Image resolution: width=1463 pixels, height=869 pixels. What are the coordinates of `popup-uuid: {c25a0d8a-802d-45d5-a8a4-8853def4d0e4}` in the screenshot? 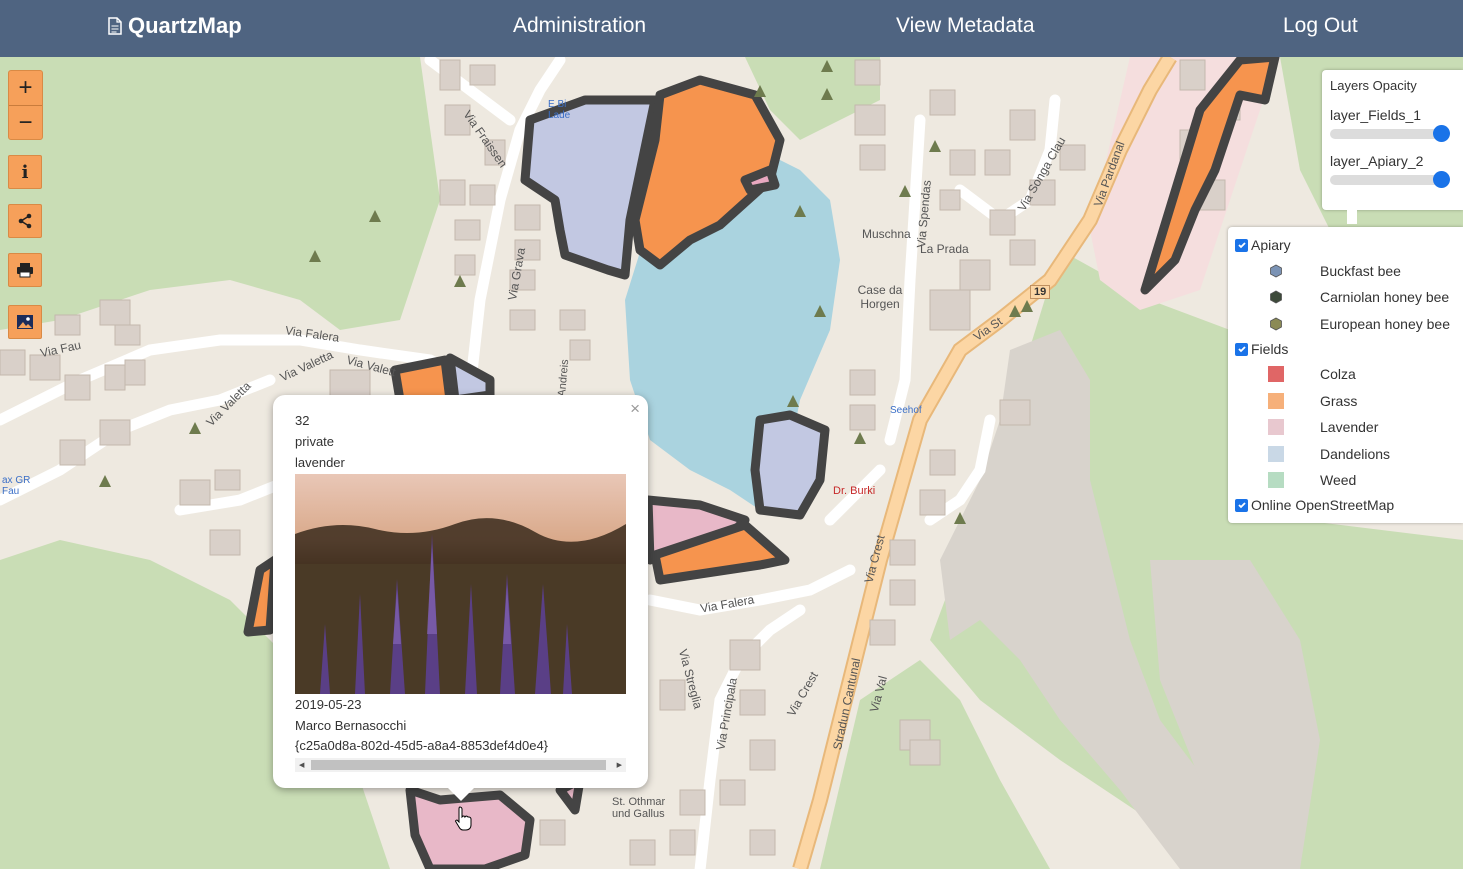 It's located at (422, 745).